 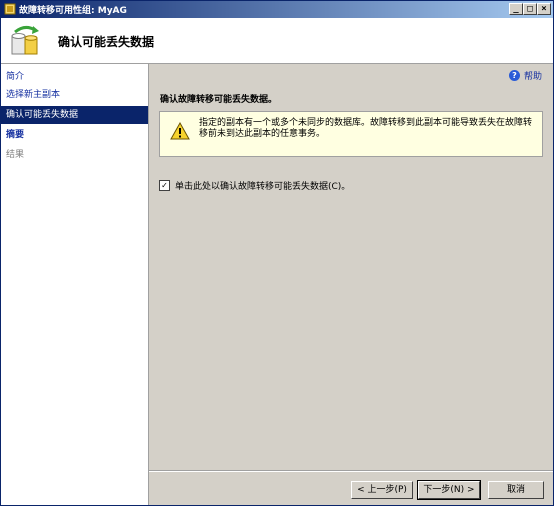 I want to click on database-icon, so click(x=10, y=9).